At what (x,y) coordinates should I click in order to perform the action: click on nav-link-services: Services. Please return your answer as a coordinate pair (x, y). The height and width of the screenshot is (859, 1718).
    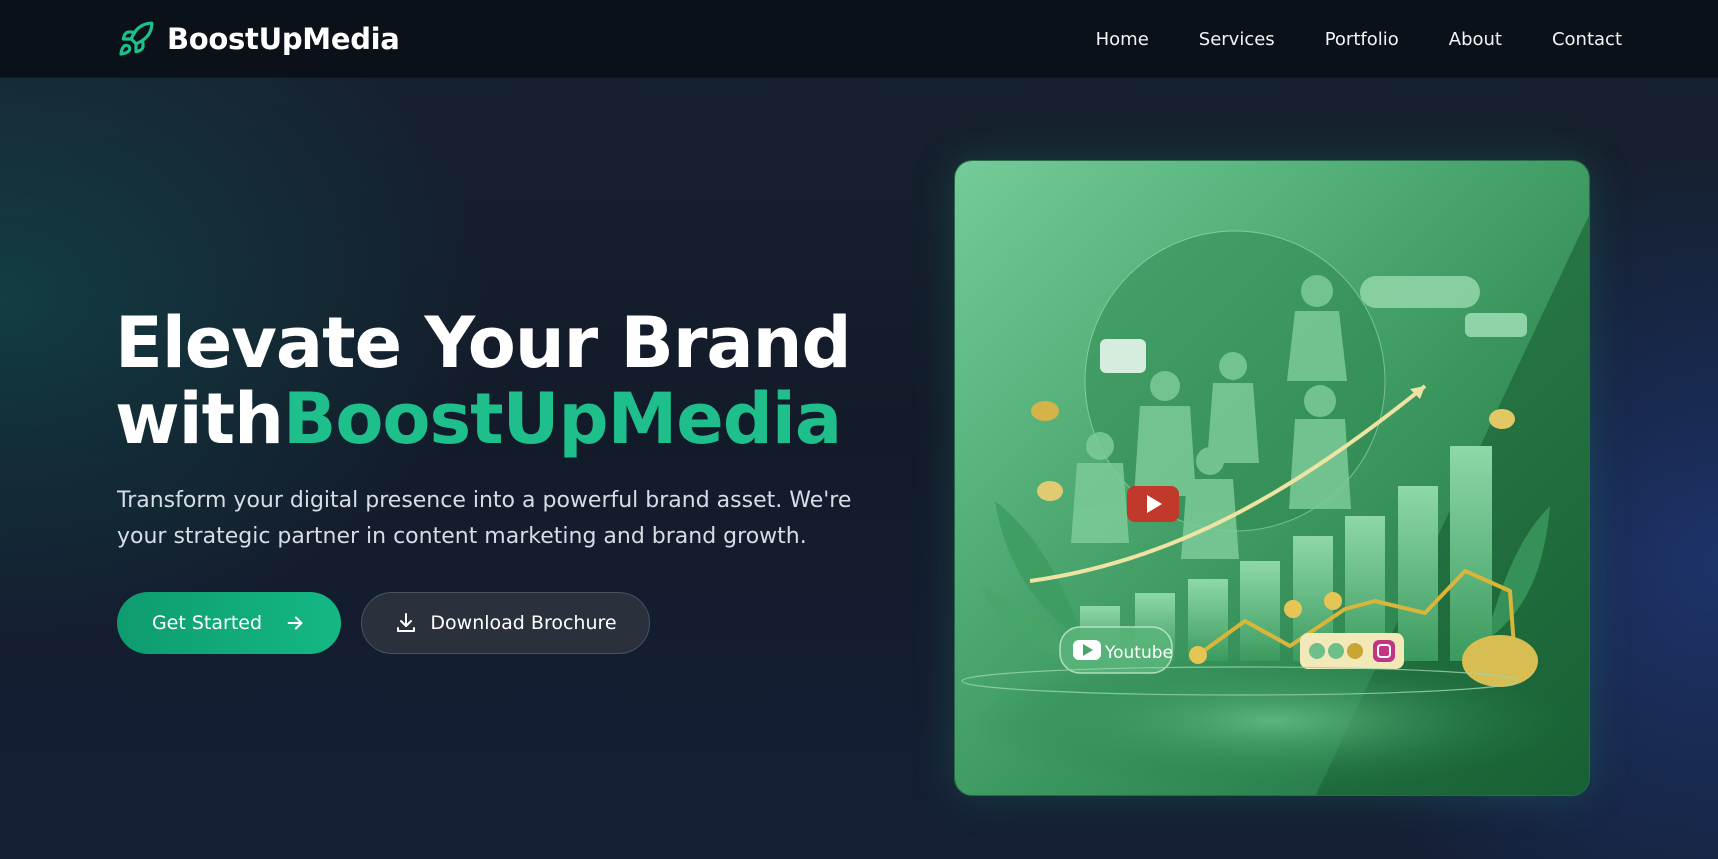
    Looking at the image, I should click on (1237, 39).